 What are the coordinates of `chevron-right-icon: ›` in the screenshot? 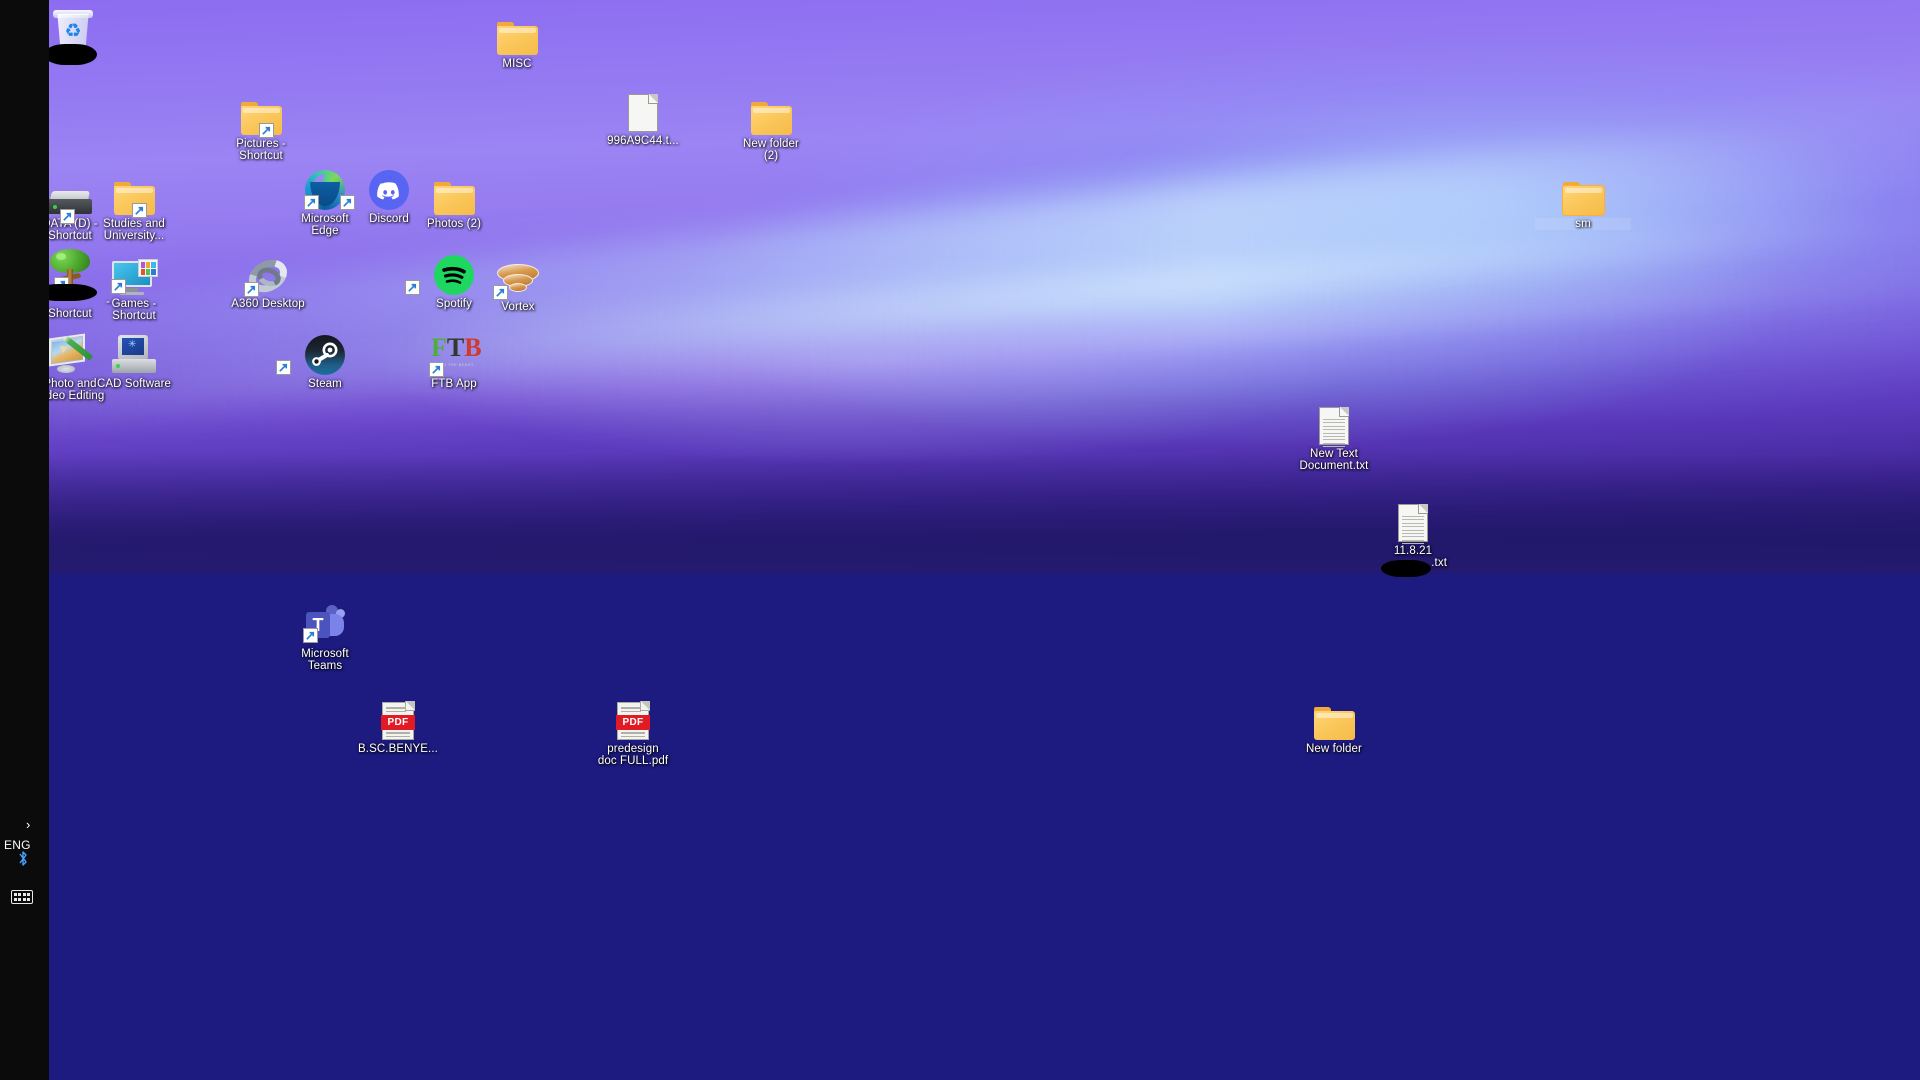 It's located at (28, 824).